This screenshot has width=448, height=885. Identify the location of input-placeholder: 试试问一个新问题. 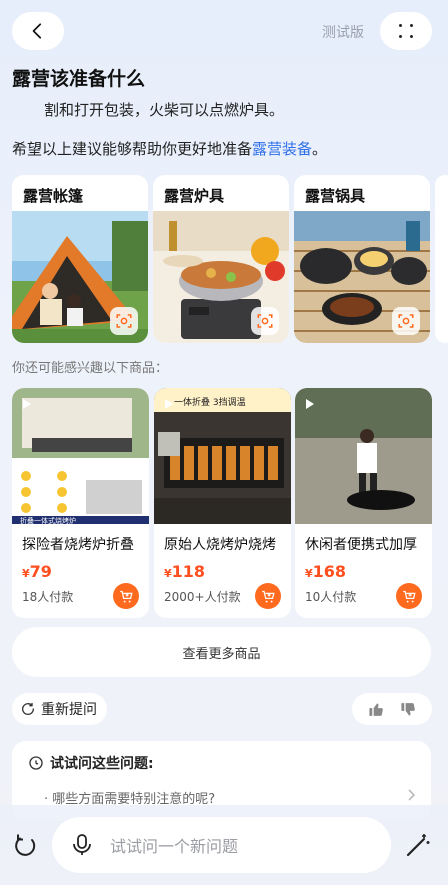
(174, 846).